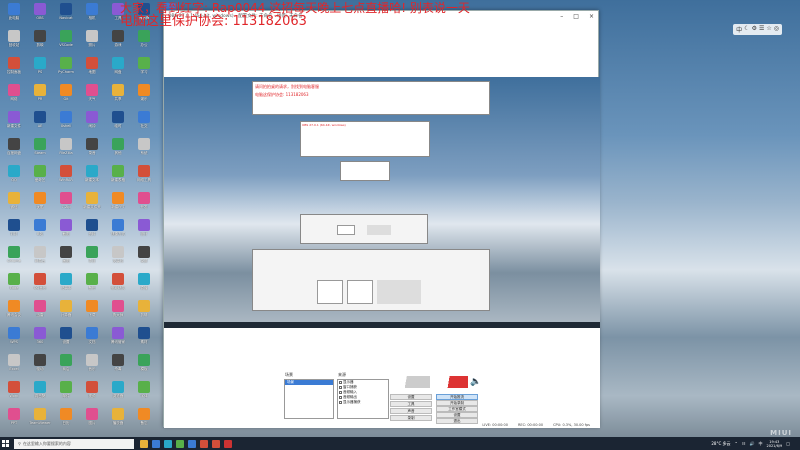  What do you see at coordinates (576, 16) in the screenshot?
I see `maximize-icon: □` at bounding box center [576, 16].